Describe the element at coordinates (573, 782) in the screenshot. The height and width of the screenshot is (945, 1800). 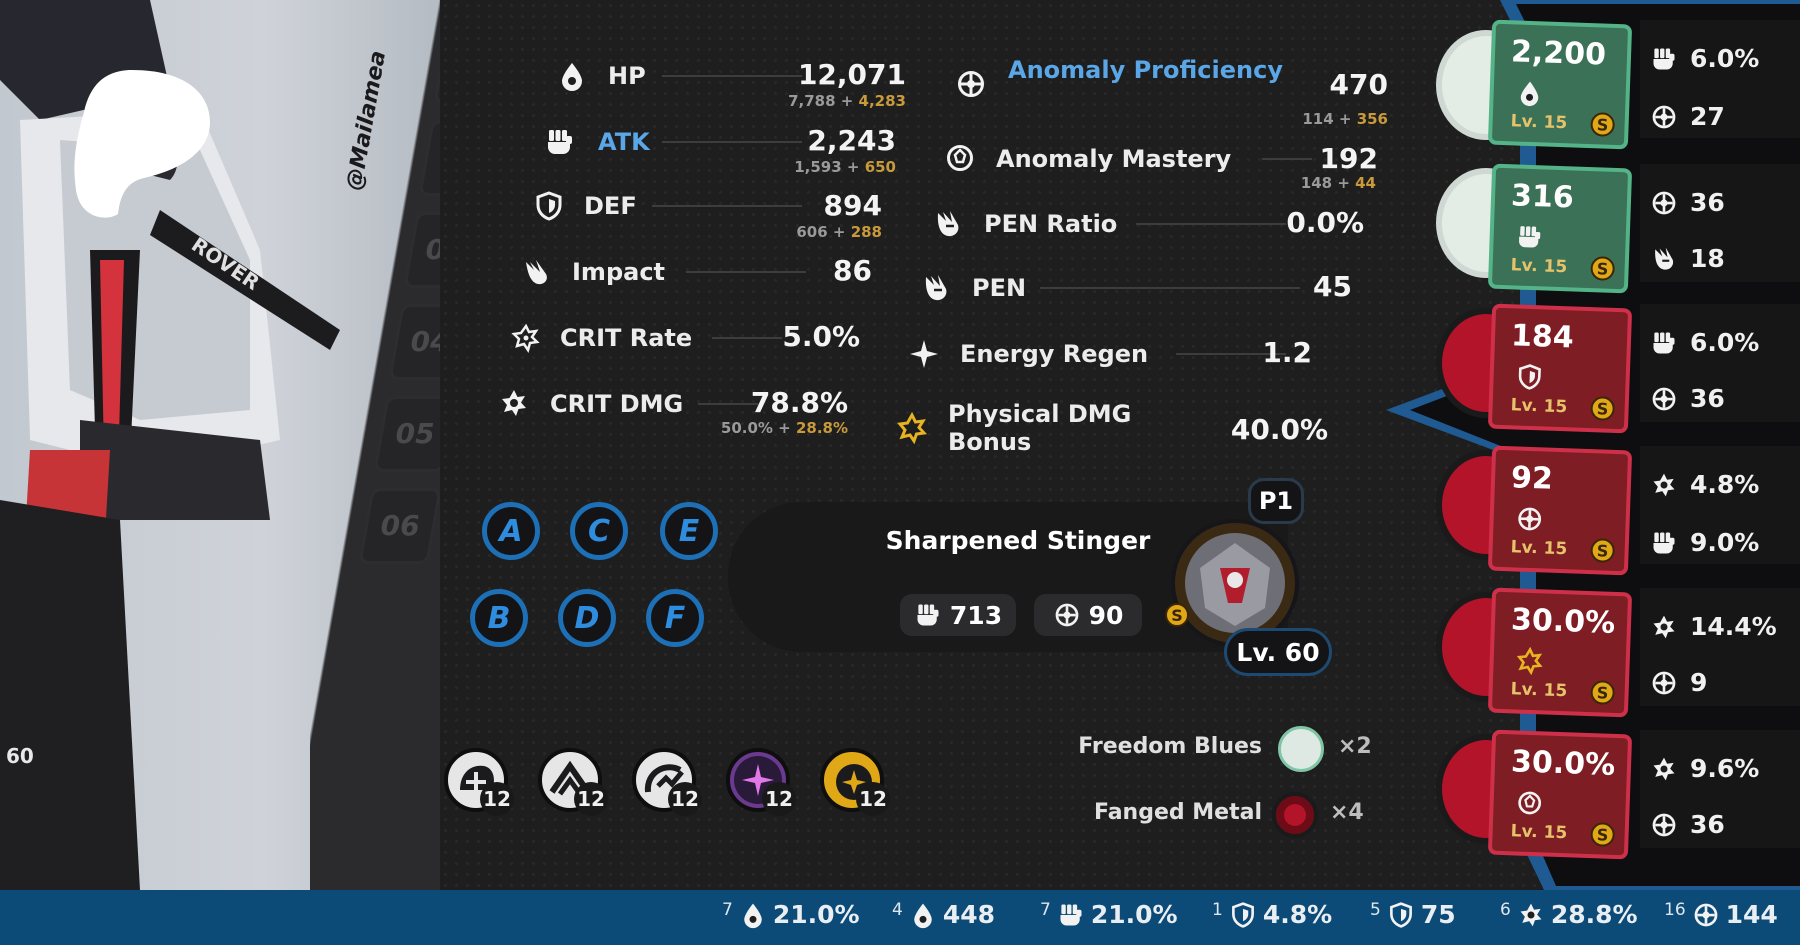
I see `core-skill-2: 12` at that location.